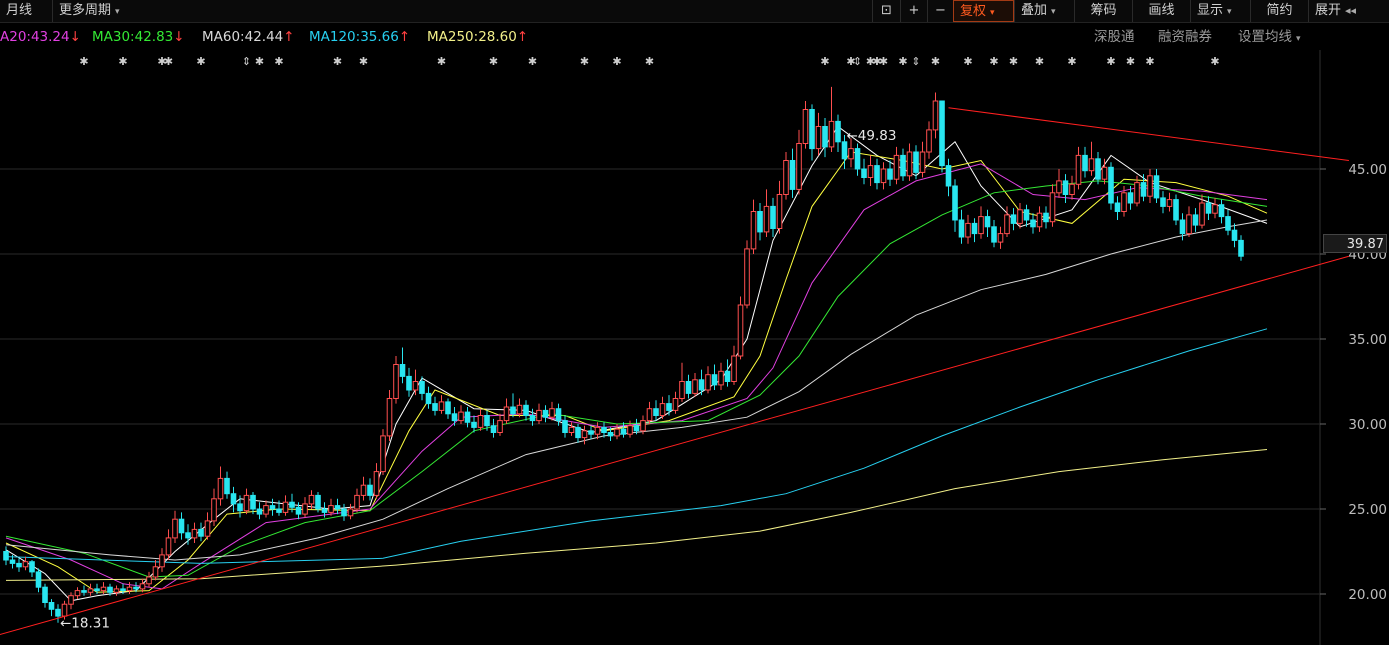  I want to click on display-dropdown: 显示 ▾, so click(1220, 11).